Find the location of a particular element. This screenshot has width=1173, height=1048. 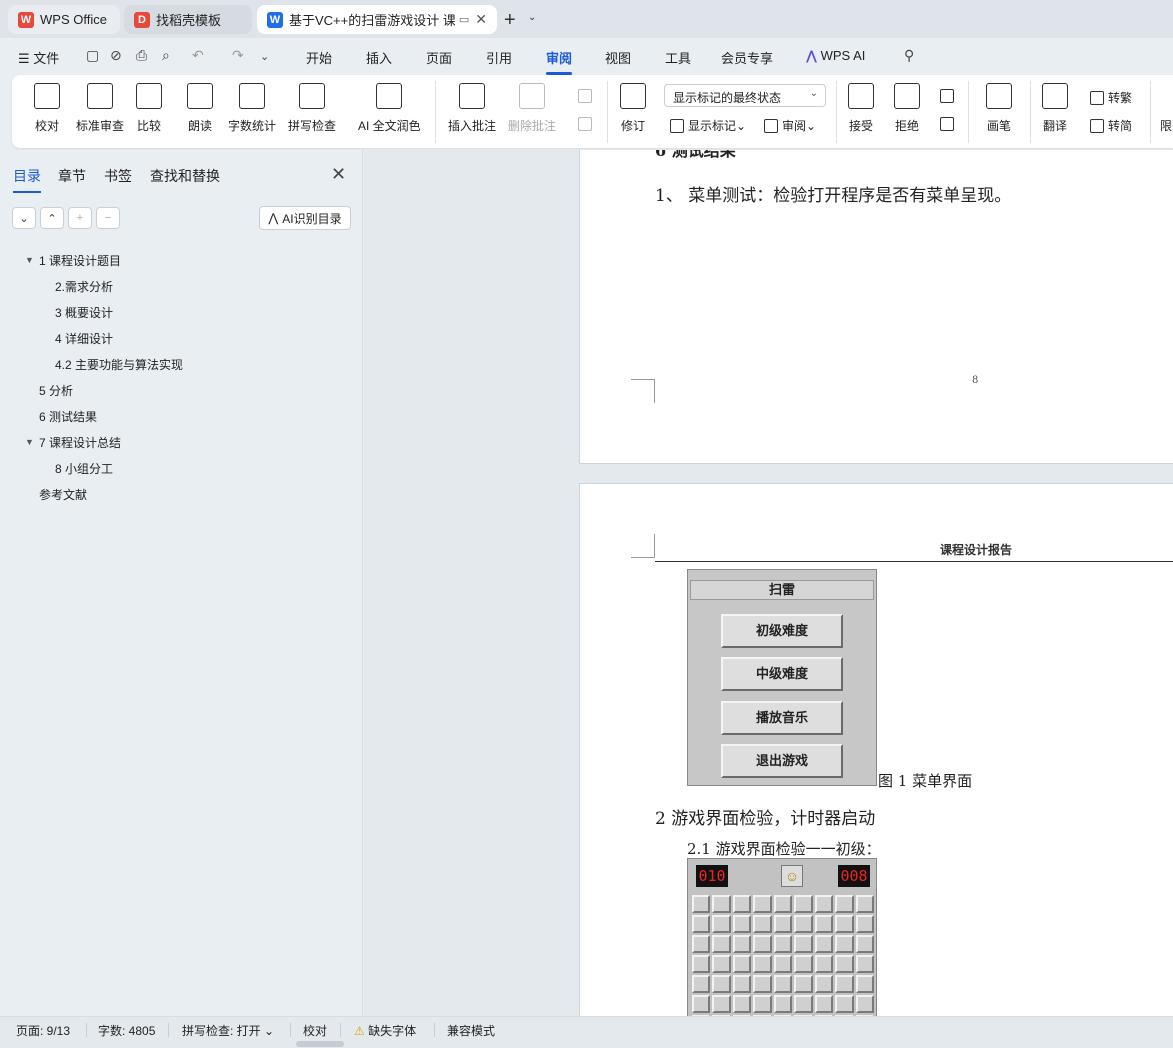

nav-tab-bookmarks: 书签 is located at coordinates (118, 176).